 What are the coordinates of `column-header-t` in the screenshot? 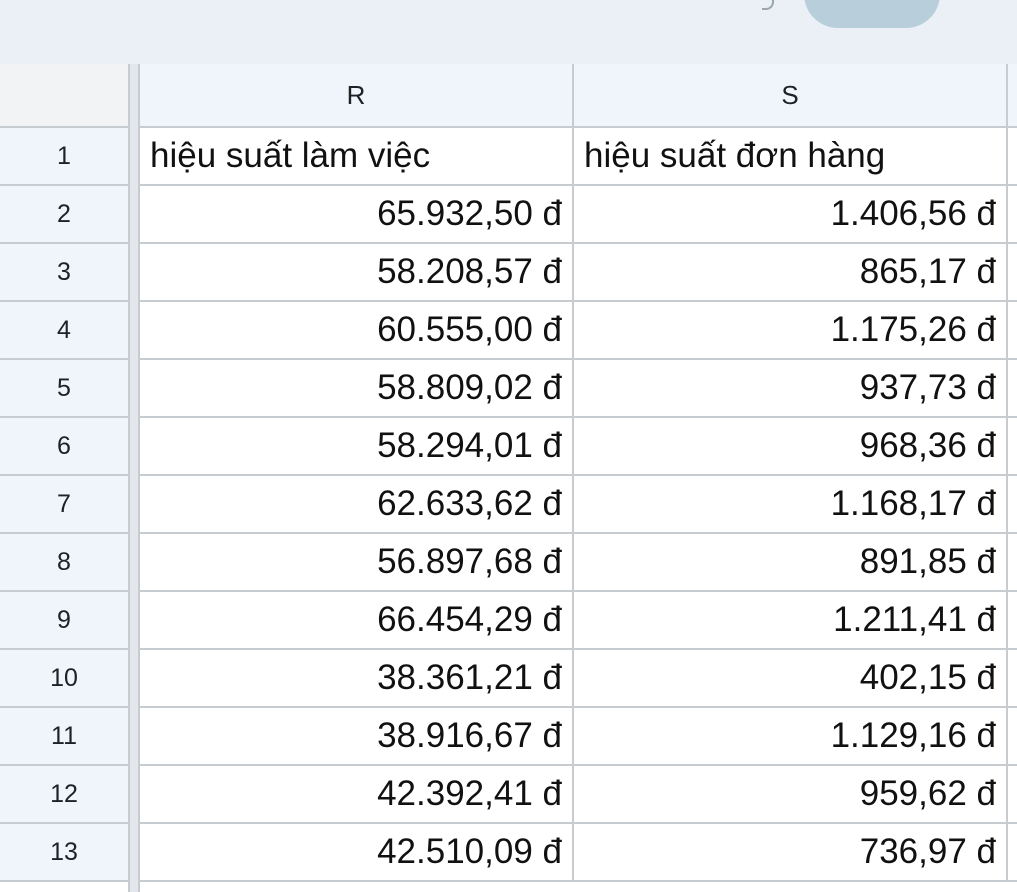 It's located at (1012, 96).